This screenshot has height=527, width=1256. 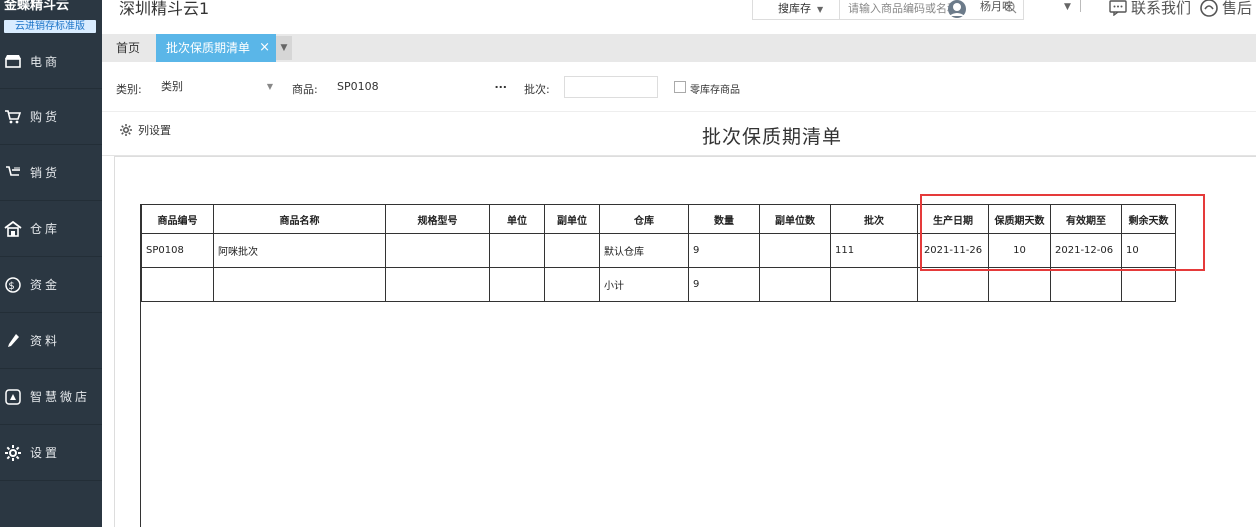 What do you see at coordinates (953, 219) in the screenshot?
I see `col-header-production-date: 生产日期` at bounding box center [953, 219].